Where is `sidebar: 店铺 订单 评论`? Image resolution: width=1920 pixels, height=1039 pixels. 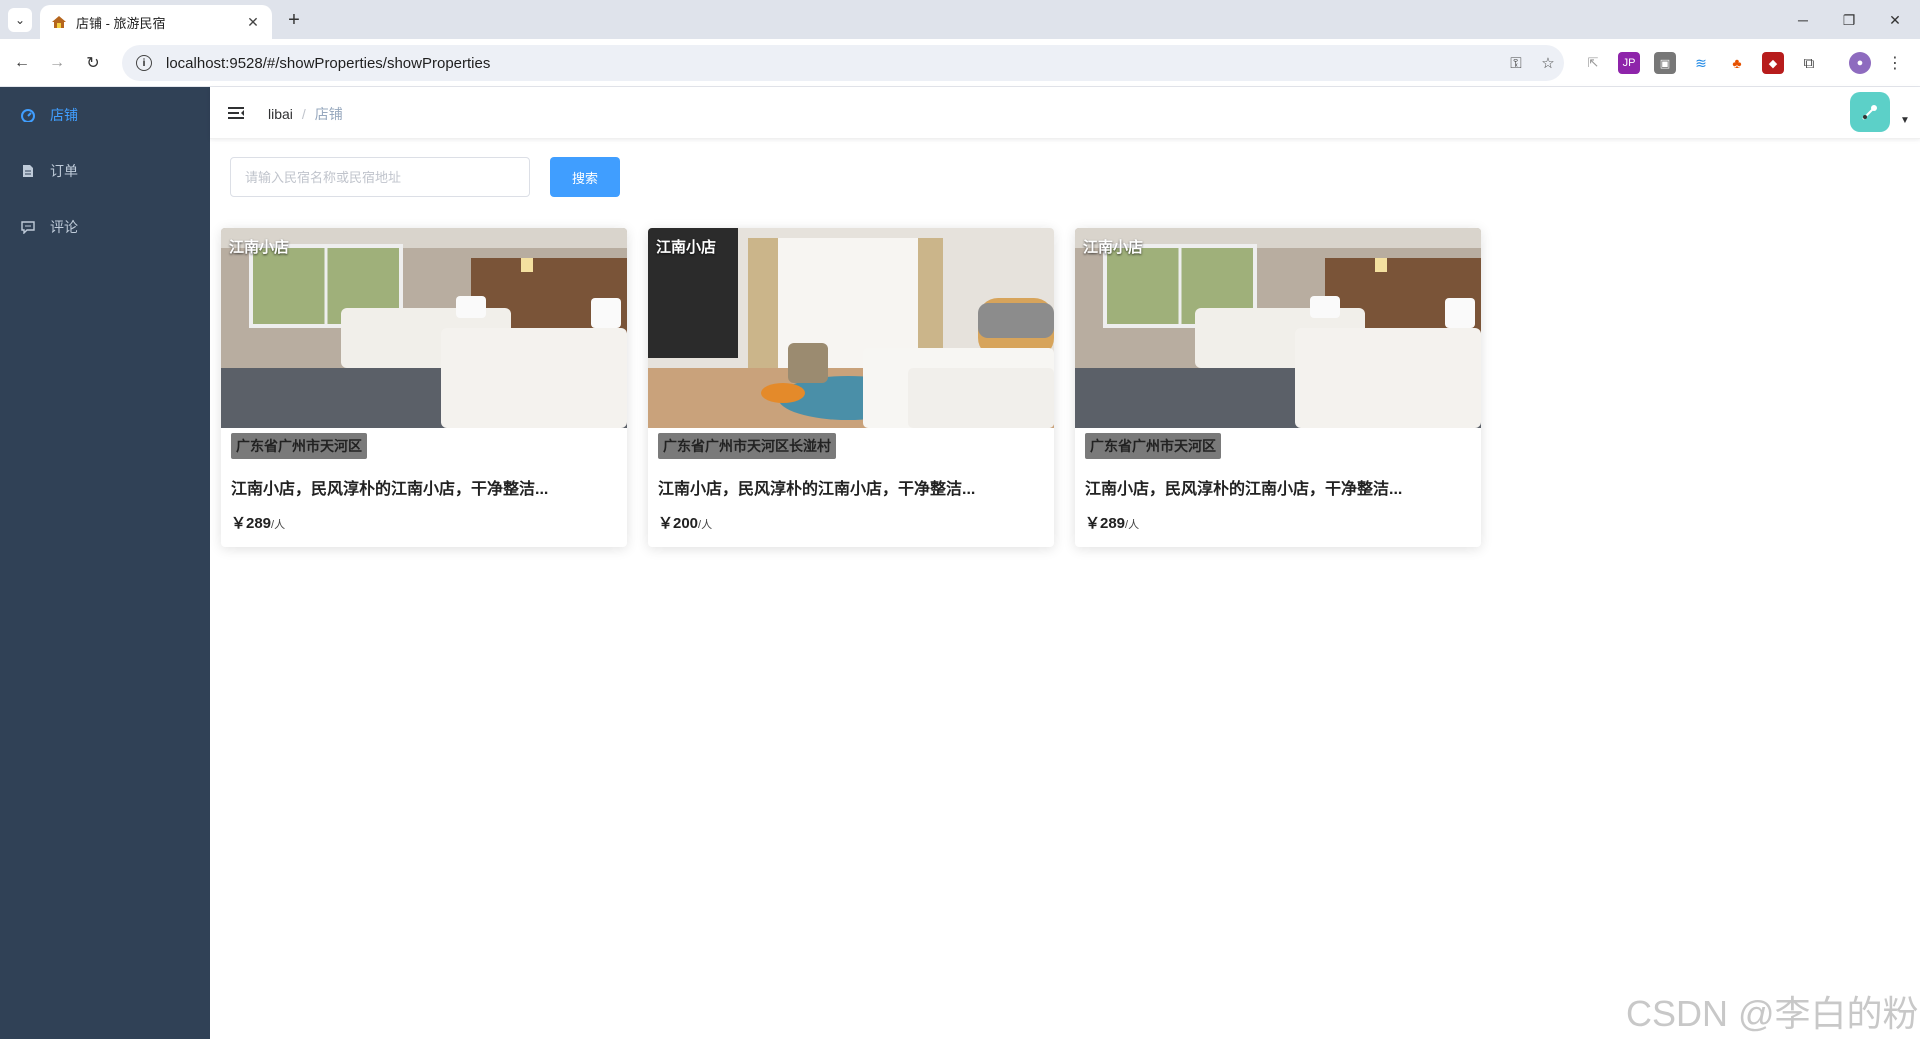
sidebar: 店铺 订单 评论 is located at coordinates (105, 563).